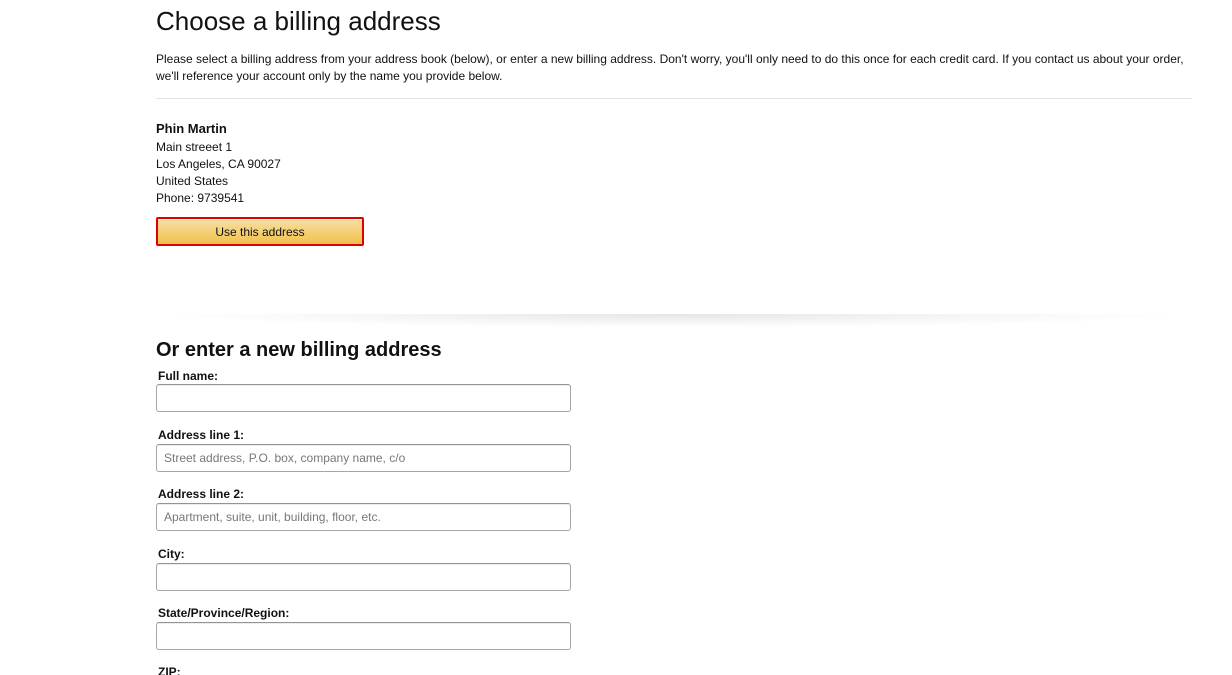 The width and height of the screenshot is (1232, 675). Describe the element at coordinates (224, 613) in the screenshot. I see `state-label: State/Province/Region:` at that location.